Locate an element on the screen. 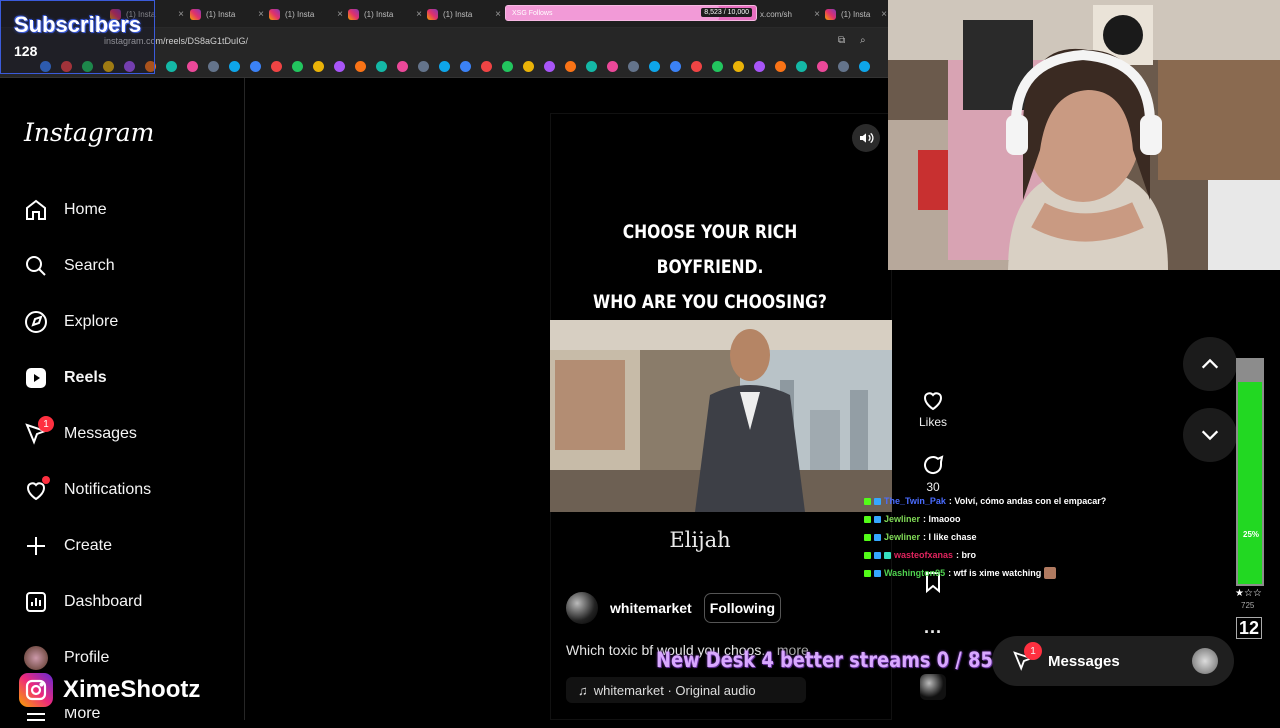 The width and height of the screenshot is (1280, 728). instagram-logo: Instagram is located at coordinates (89, 132).